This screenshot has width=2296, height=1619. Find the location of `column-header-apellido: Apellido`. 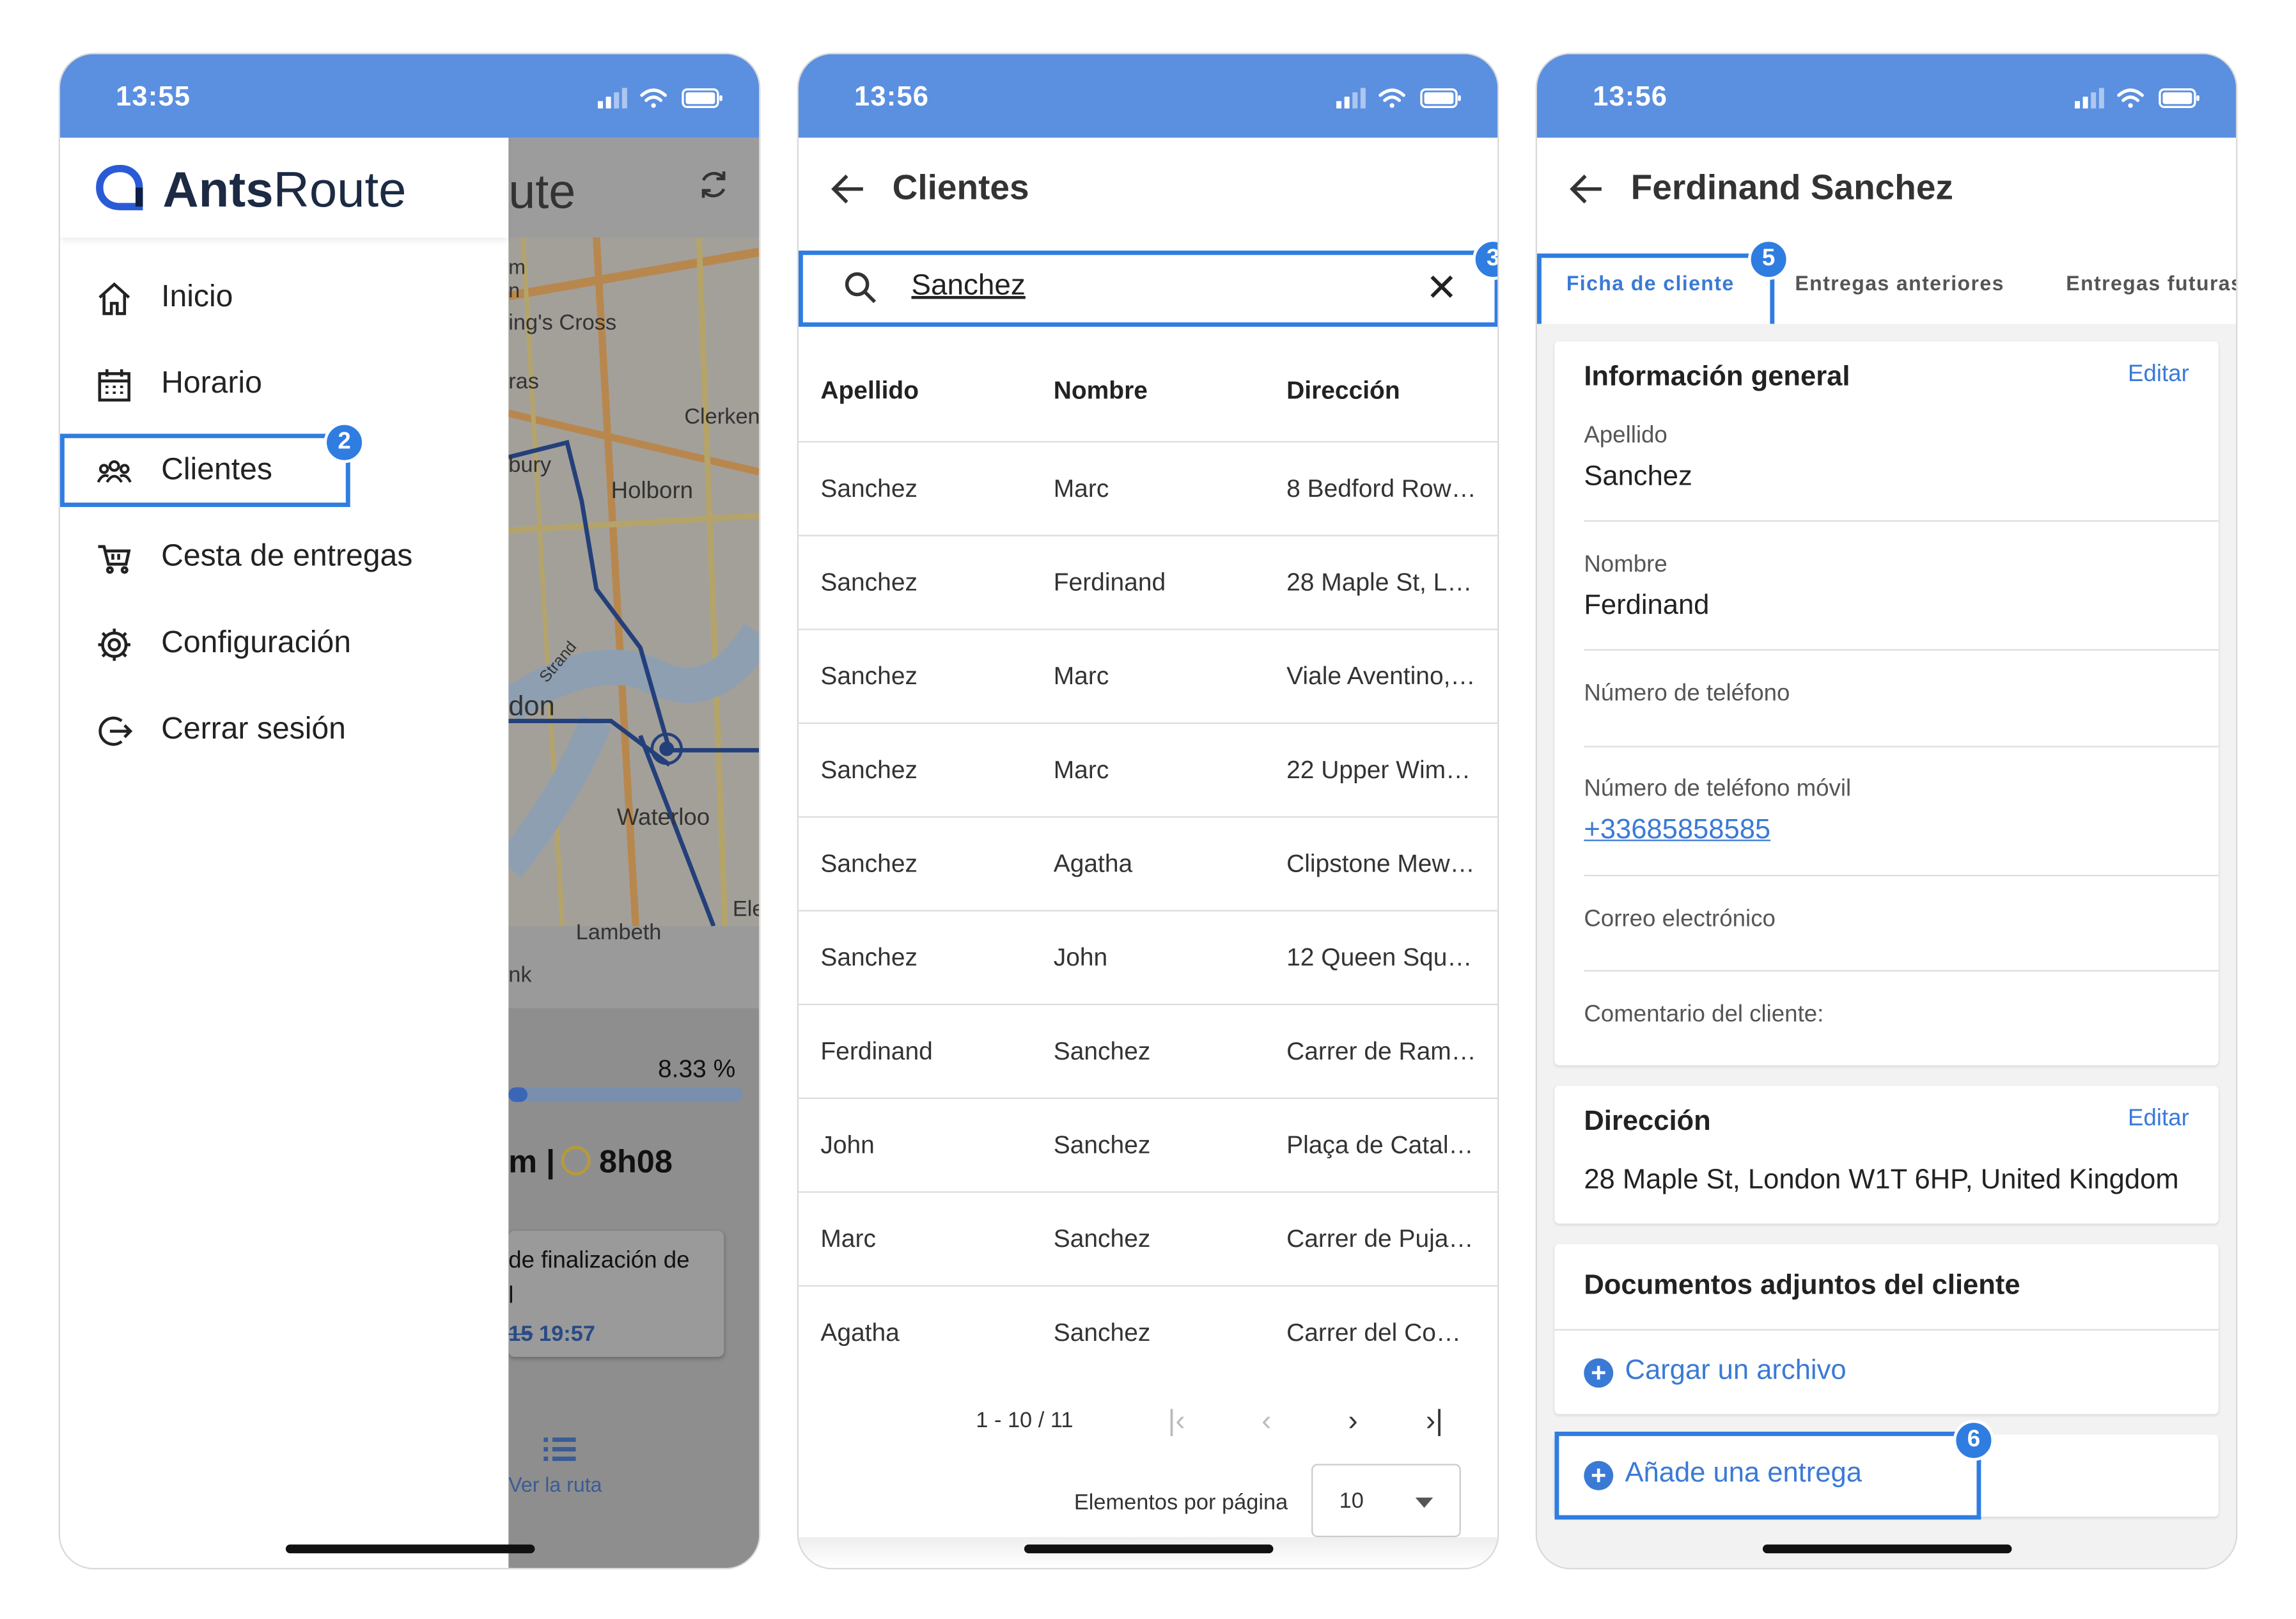

column-header-apellido: Apellido is located at coordinates (930, 392).